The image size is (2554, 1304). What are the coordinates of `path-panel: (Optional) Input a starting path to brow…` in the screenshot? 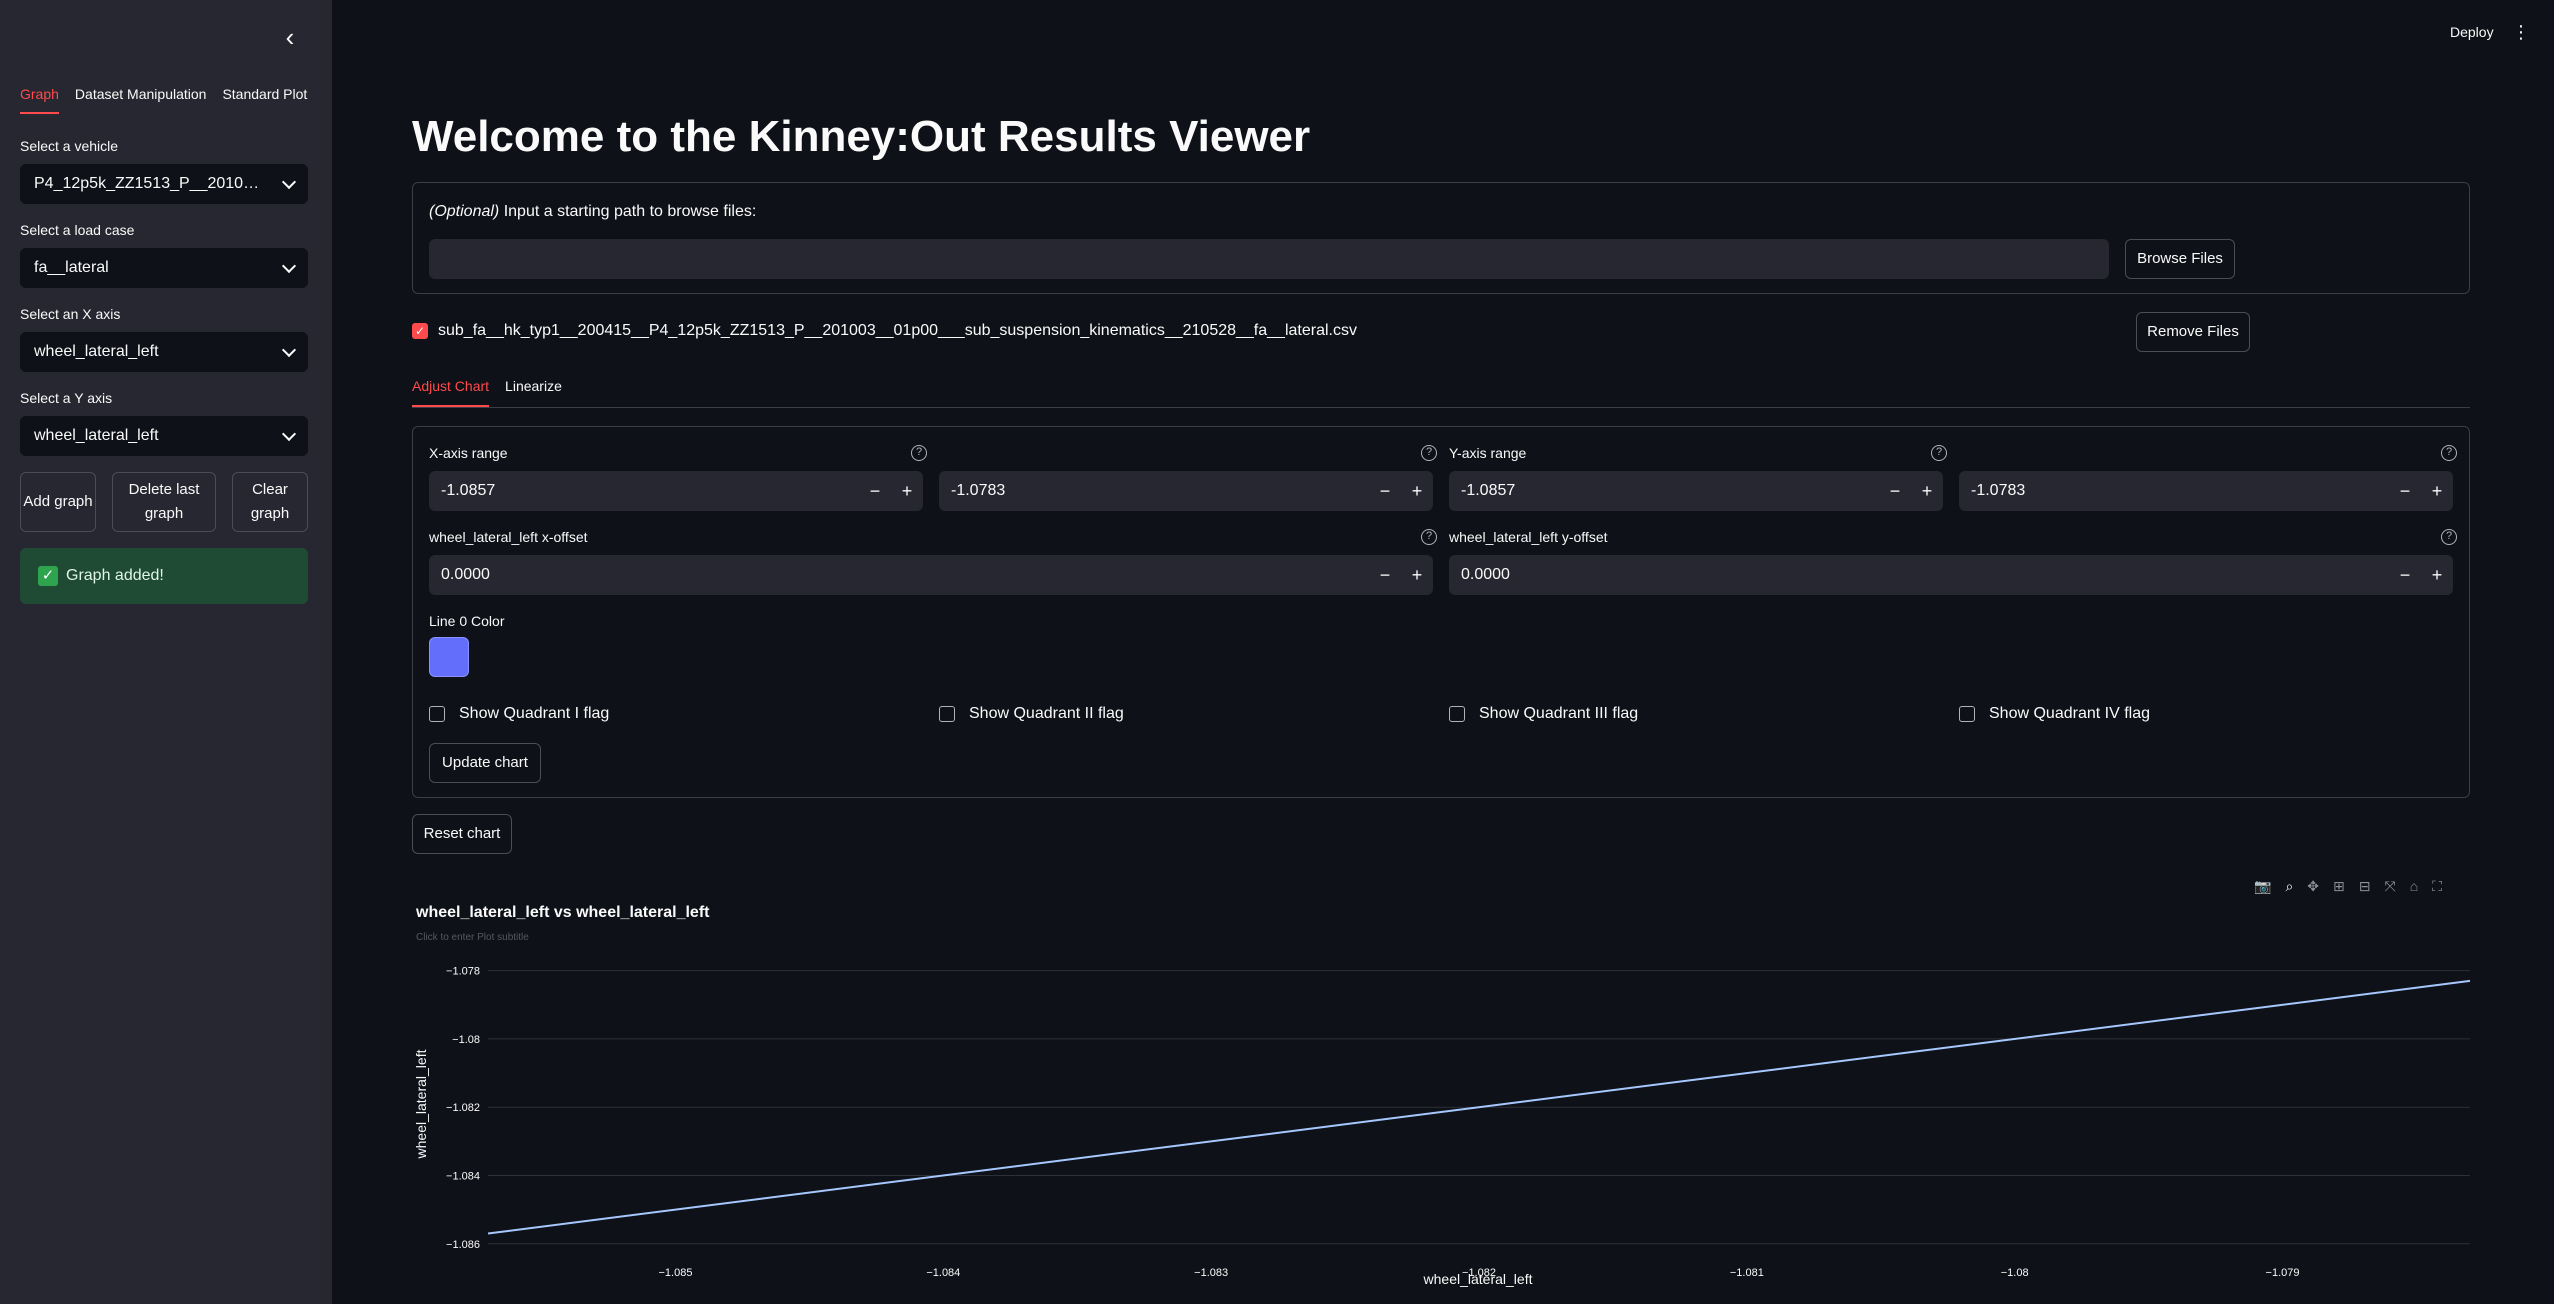 It's located at (1441, 238).